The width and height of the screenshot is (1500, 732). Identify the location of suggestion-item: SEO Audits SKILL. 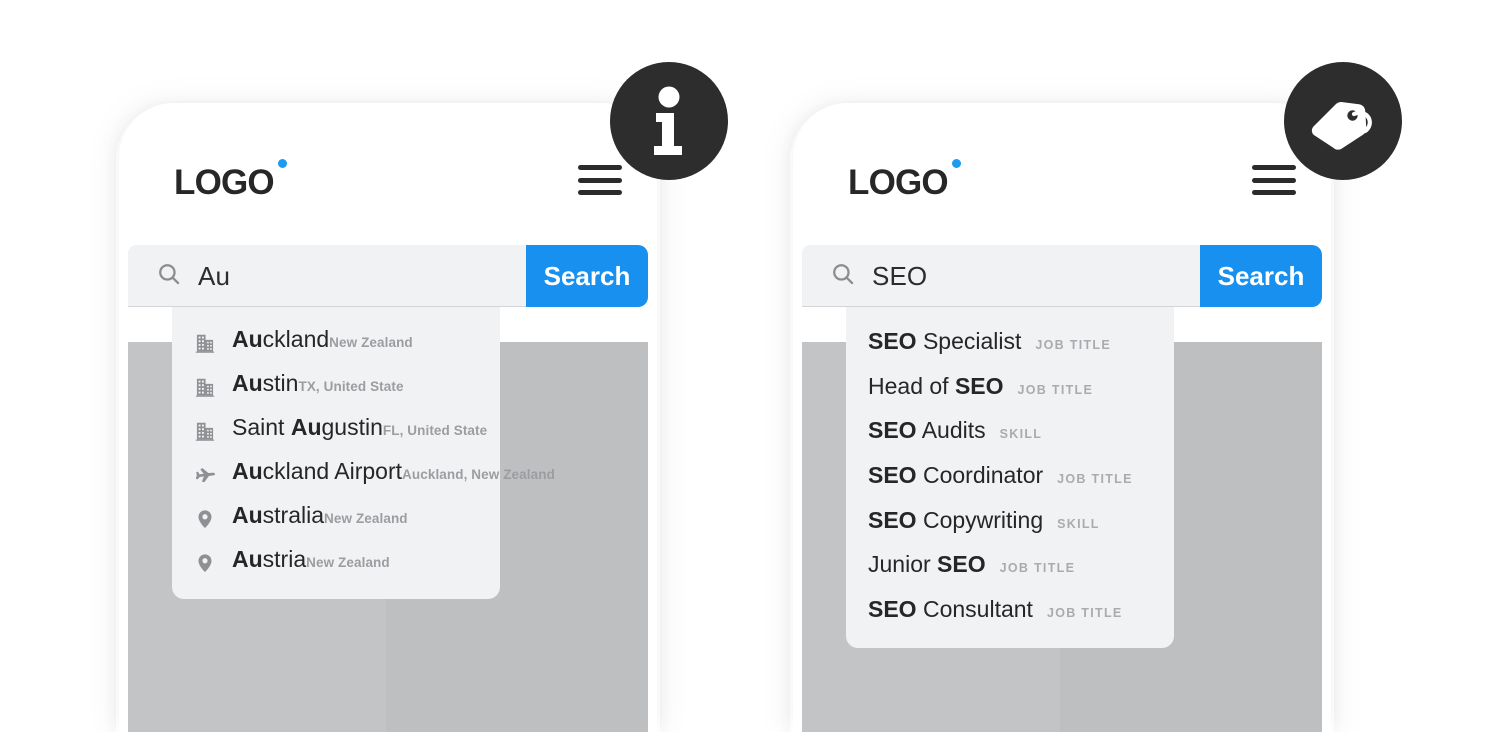
(1010, 430).